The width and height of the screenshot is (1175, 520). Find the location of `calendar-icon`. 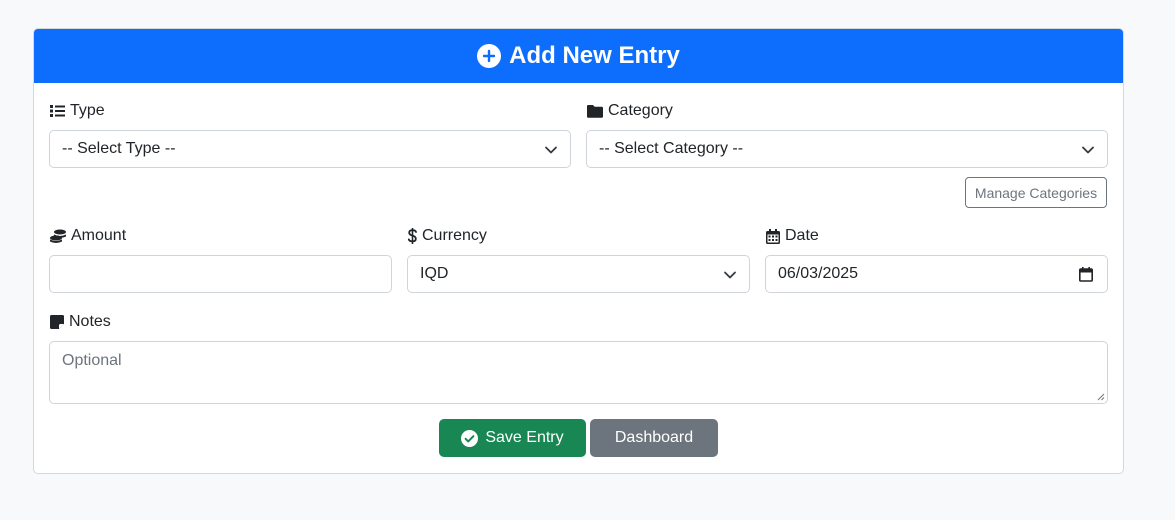

calendar-icon is located at coordinates (773, 236).